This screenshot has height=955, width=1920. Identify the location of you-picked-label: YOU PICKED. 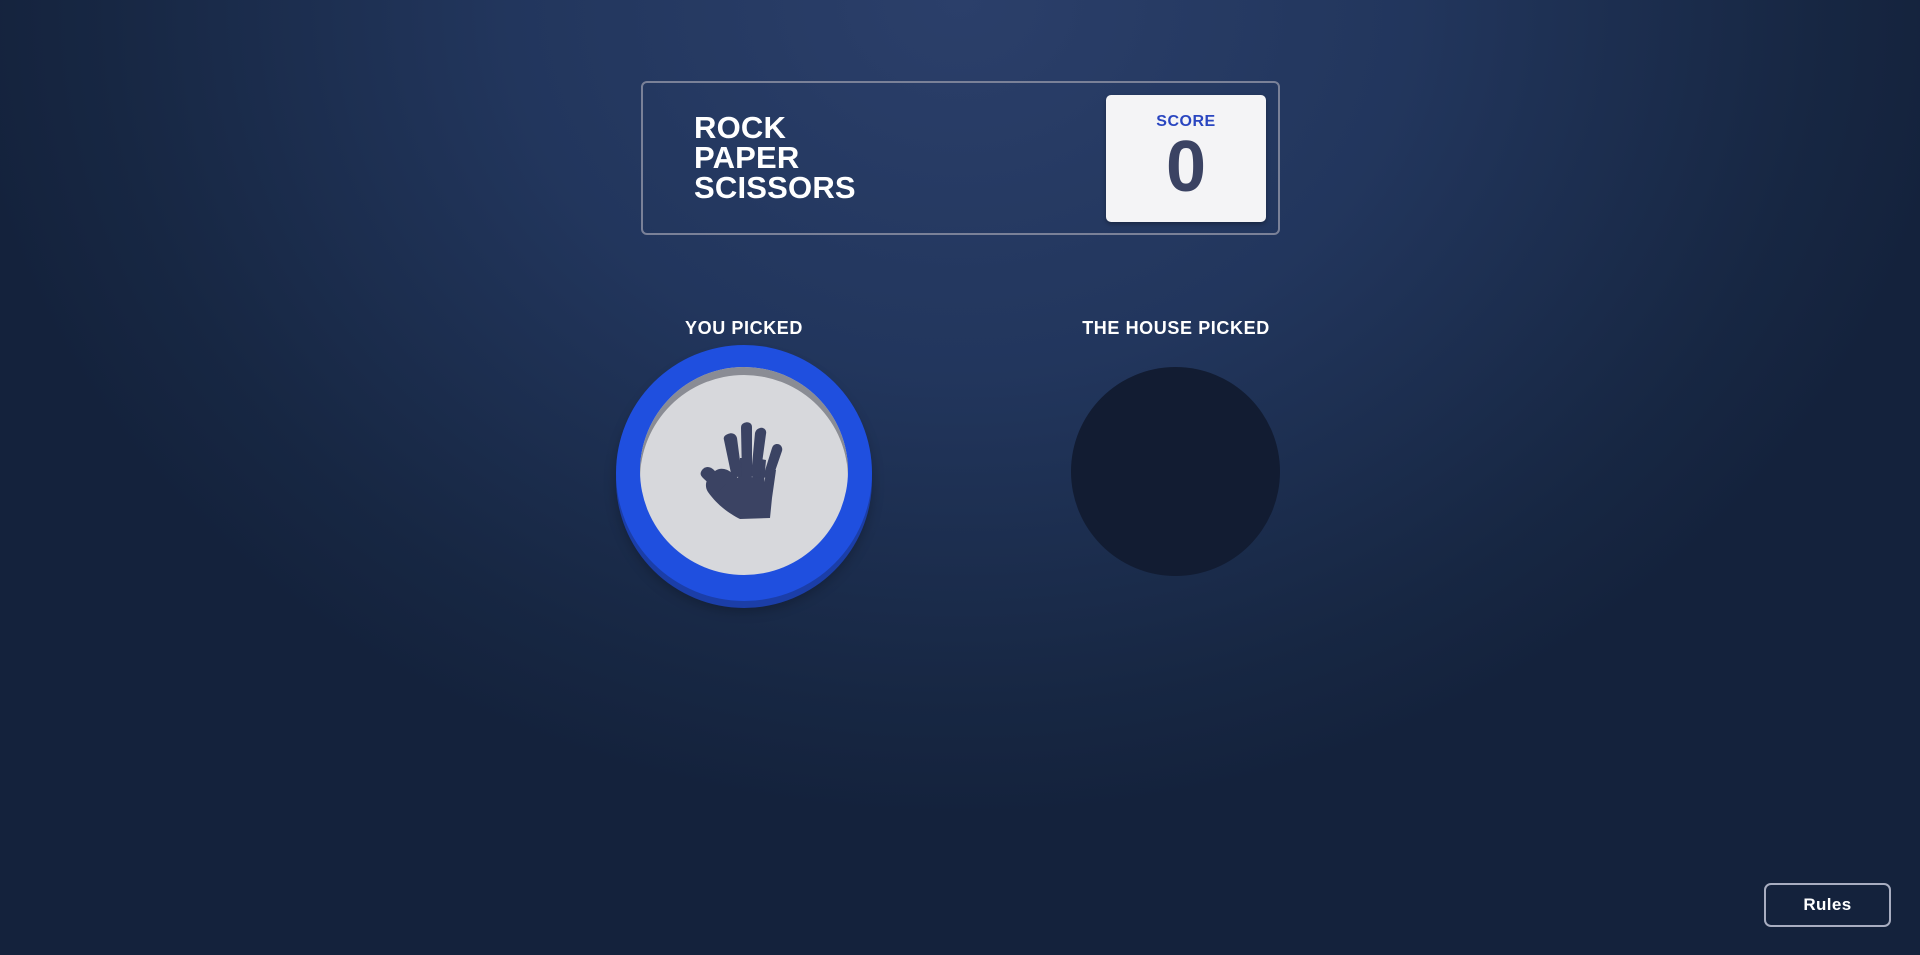
(744, 328).